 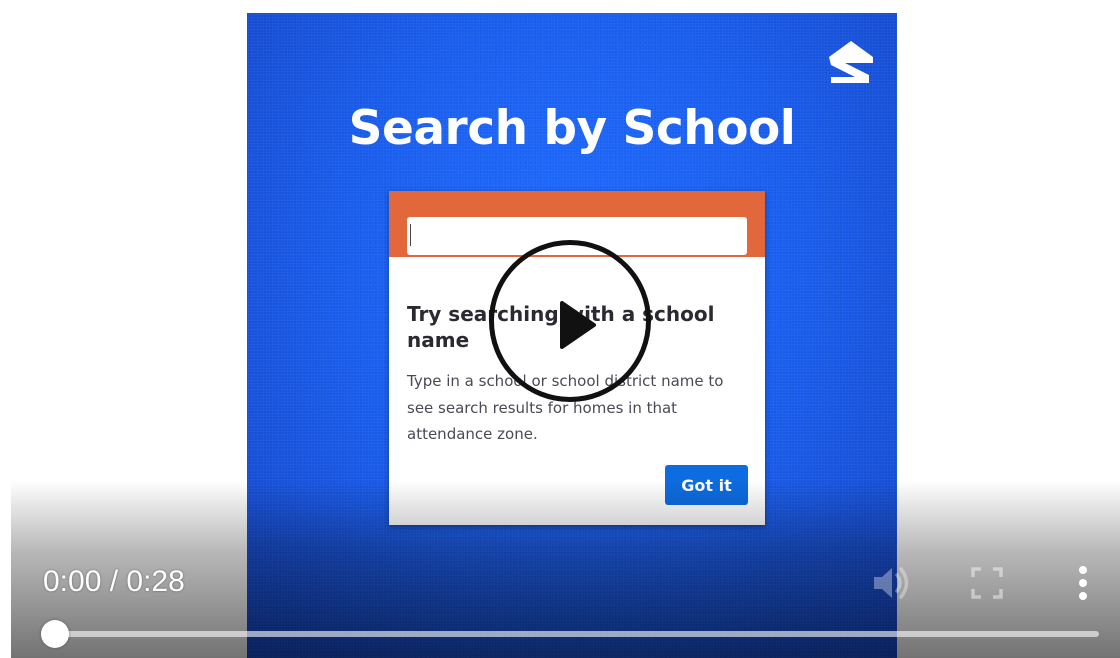 I want to click on more-options-button, so click(x=1083, y=583).